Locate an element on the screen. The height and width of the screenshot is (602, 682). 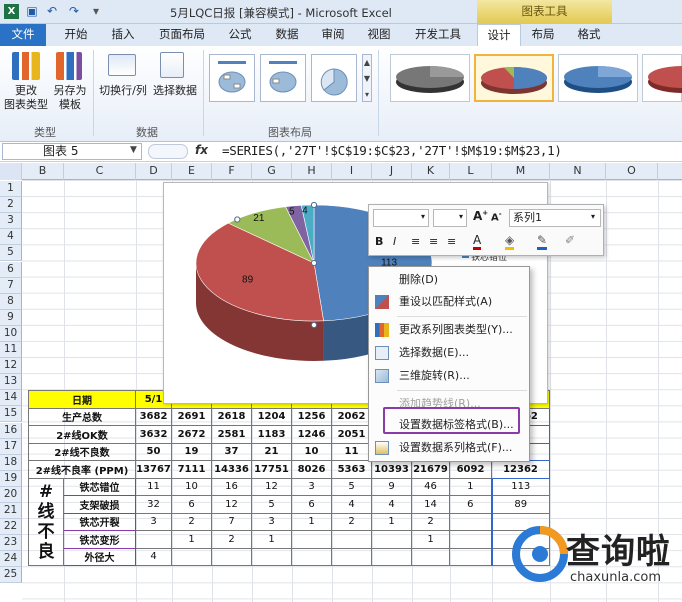
column-header-o: O is located at coordinates (632, 171).